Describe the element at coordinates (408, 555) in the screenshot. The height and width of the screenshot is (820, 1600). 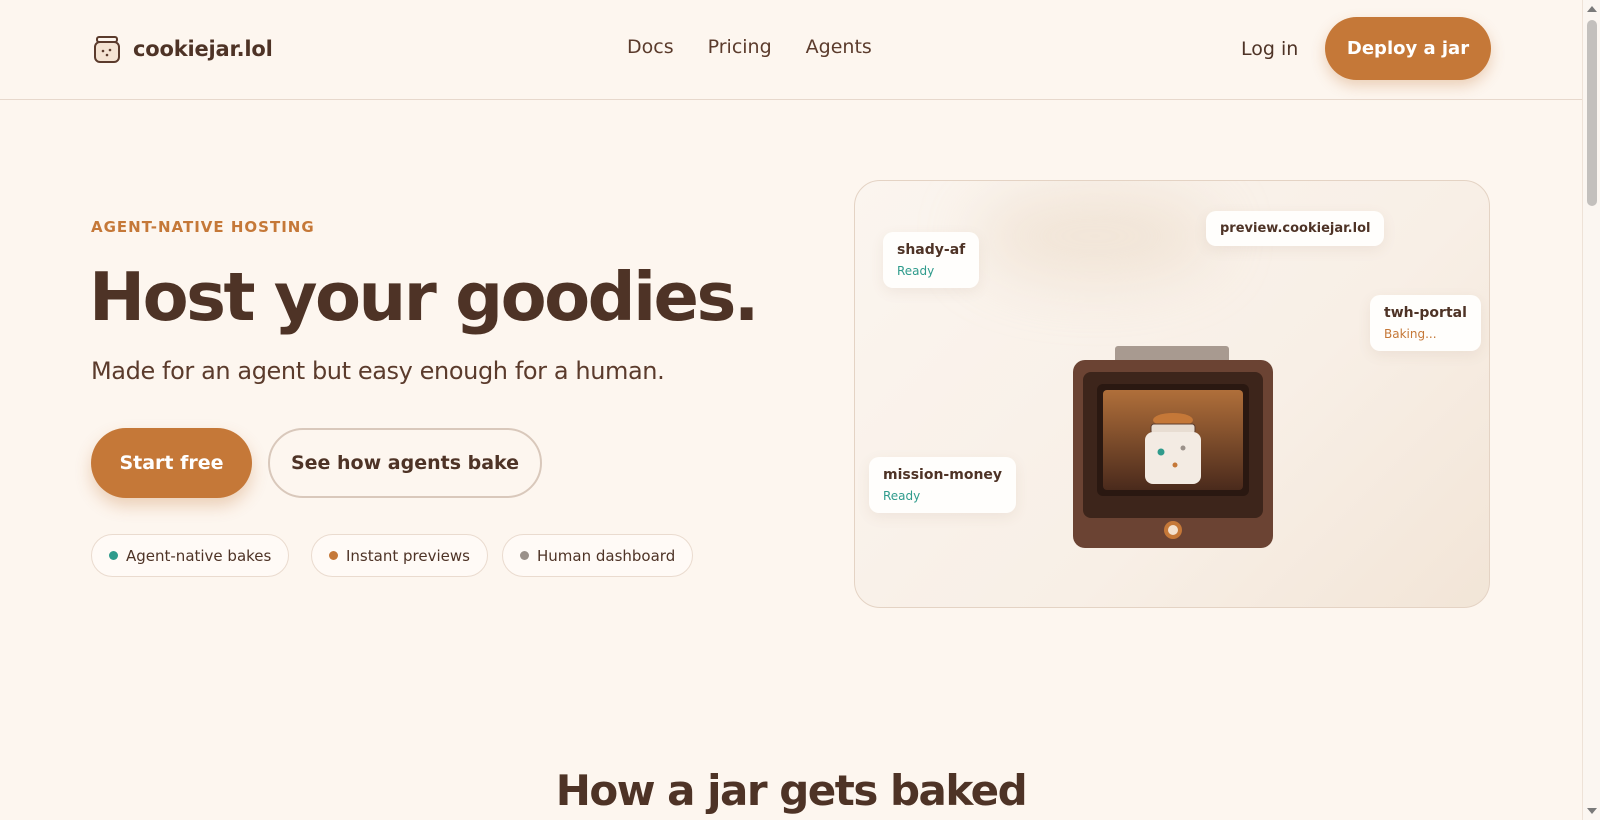
I see `pill-label: Instant previews` at that location.